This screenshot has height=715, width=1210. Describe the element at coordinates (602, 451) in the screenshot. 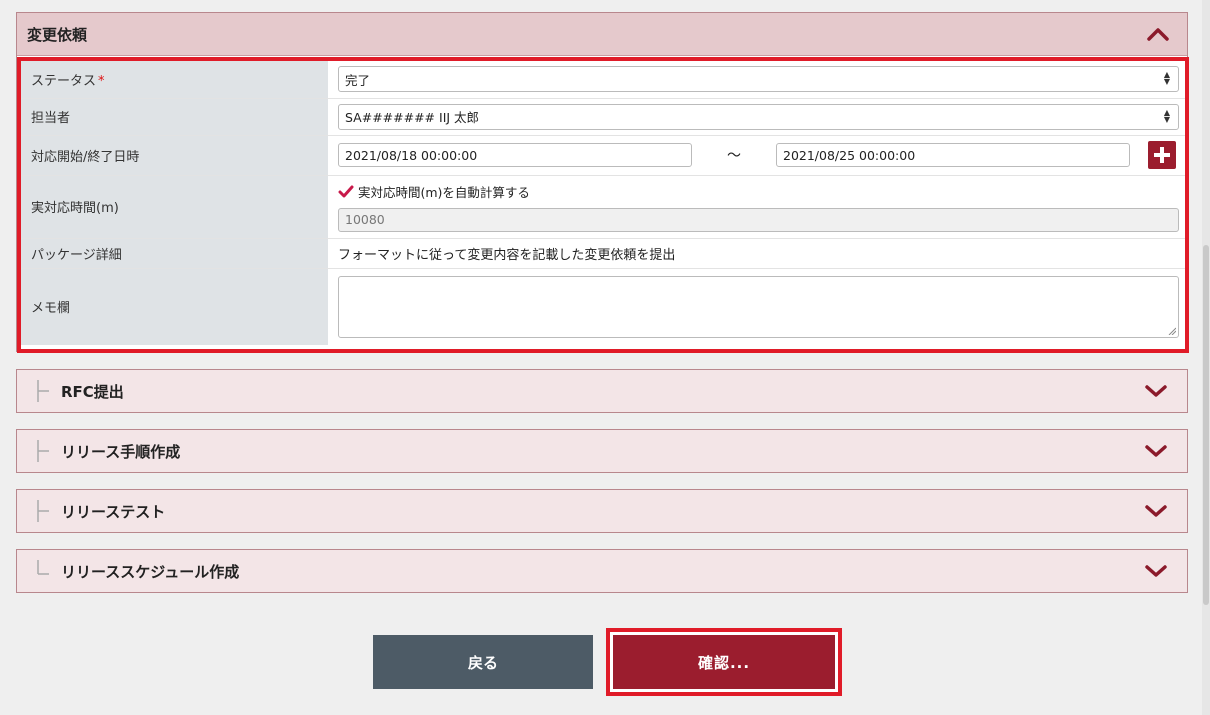

I see `section-release-procedure: リリース手順作成` at that location.